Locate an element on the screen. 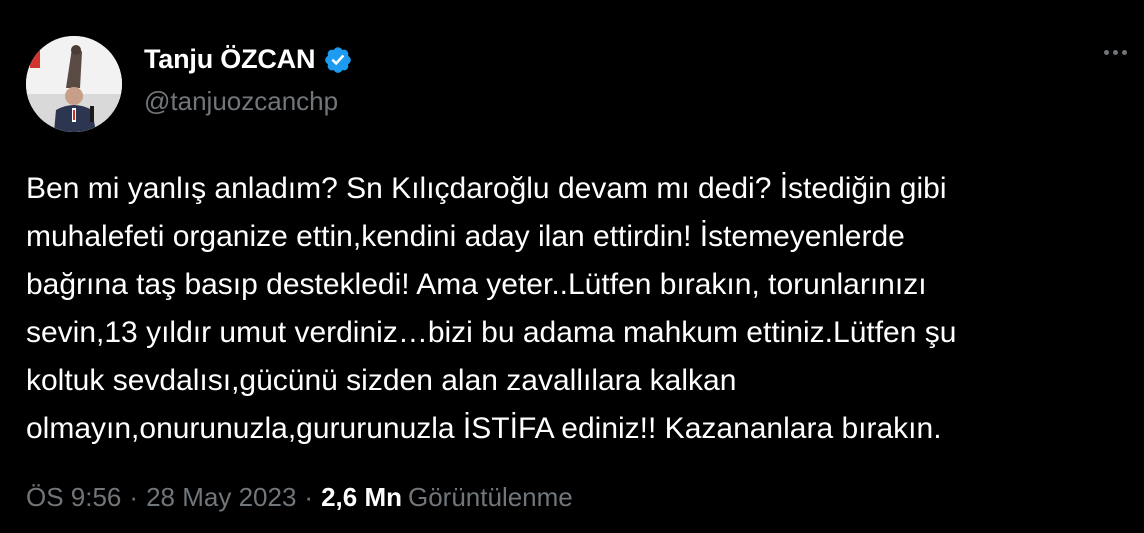 This screenshot has width=1144, height=533. views-label: Görüntülenme is located at coordinates (490, 497).